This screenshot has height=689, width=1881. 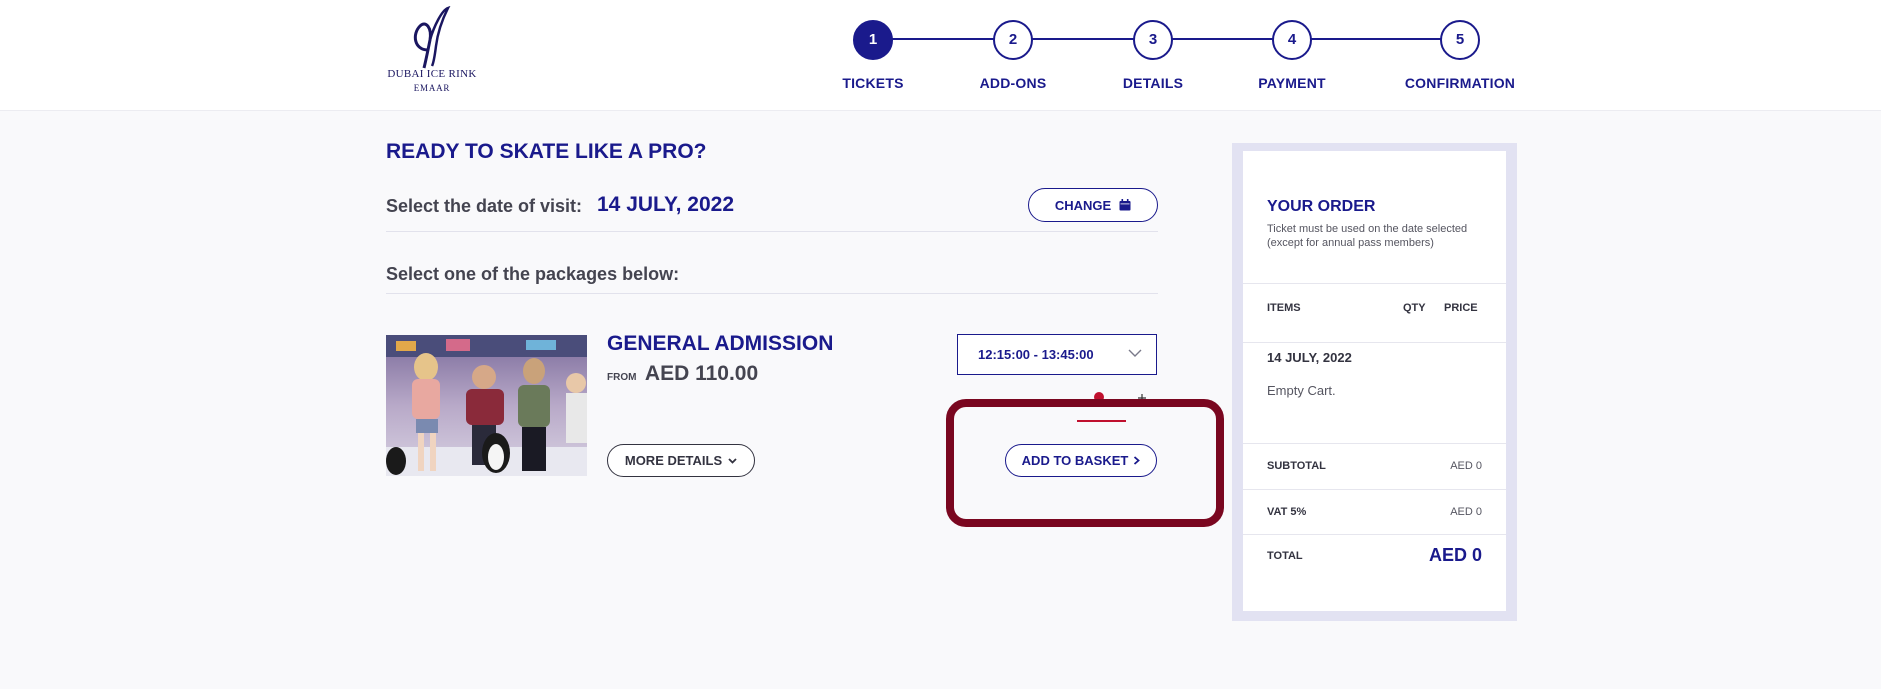 I want to click on subtotal-value: AED 0, so click(x=1466, y=466).